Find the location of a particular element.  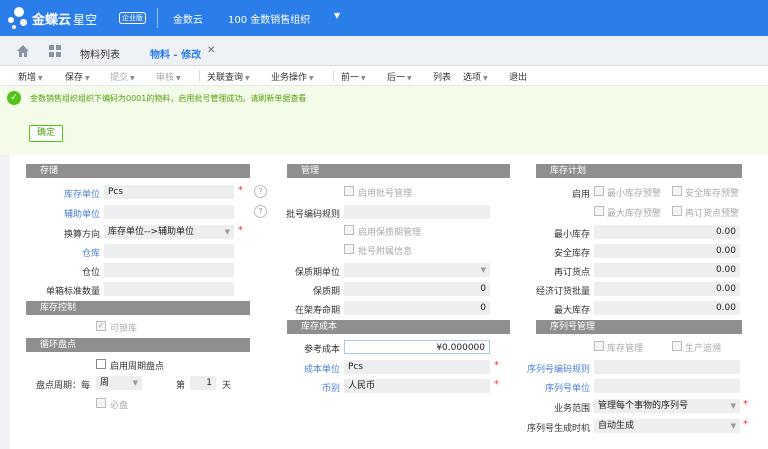

stock-unit-label: 库存单位 is located at coordinates (81, 195).